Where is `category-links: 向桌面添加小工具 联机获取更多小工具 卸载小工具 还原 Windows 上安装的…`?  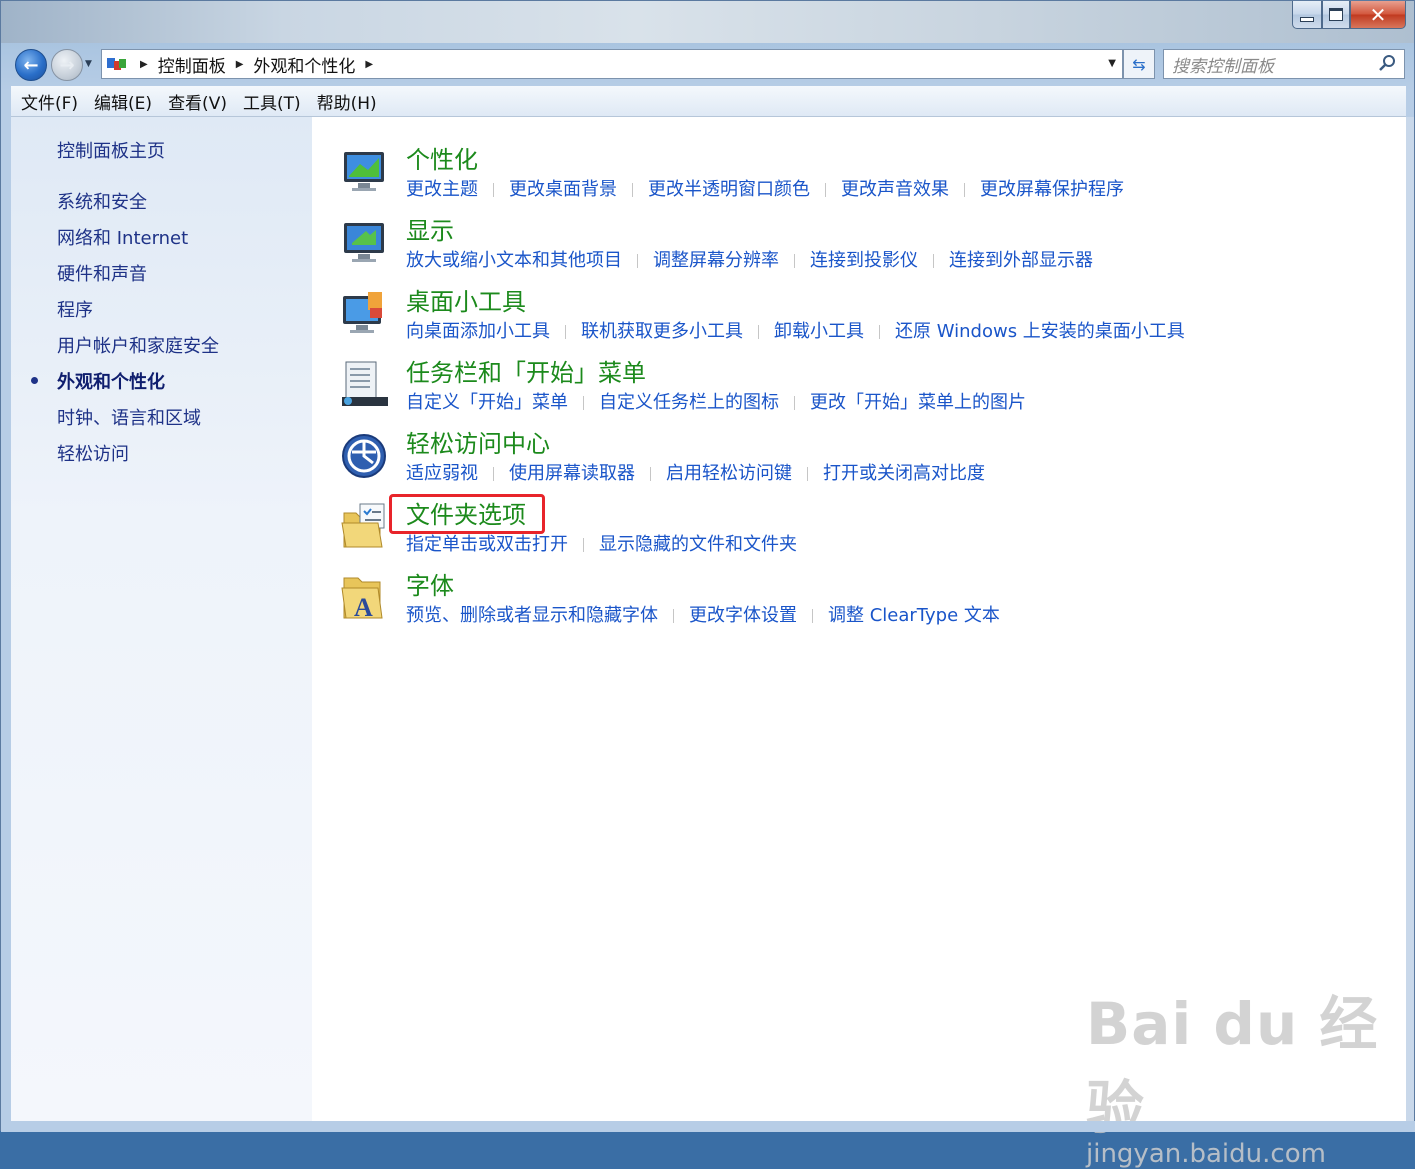 category-links: 向桌面添加小工具 联机获取更多小工具 卸载小工具 还原 Windows 上安装的… is located at coordinates (795, 332).